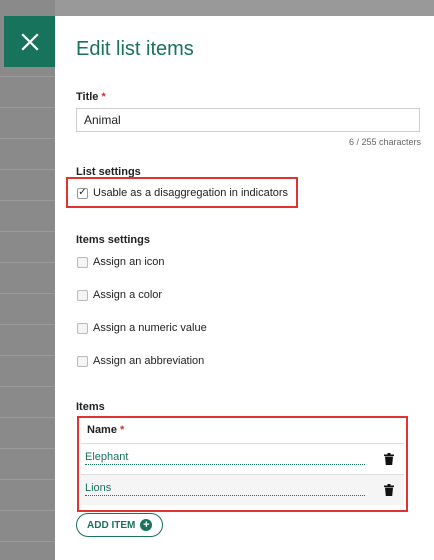 This screenshot has width=434, height=560. I want to click on plus-circle-icon: +, so click(146, 525).